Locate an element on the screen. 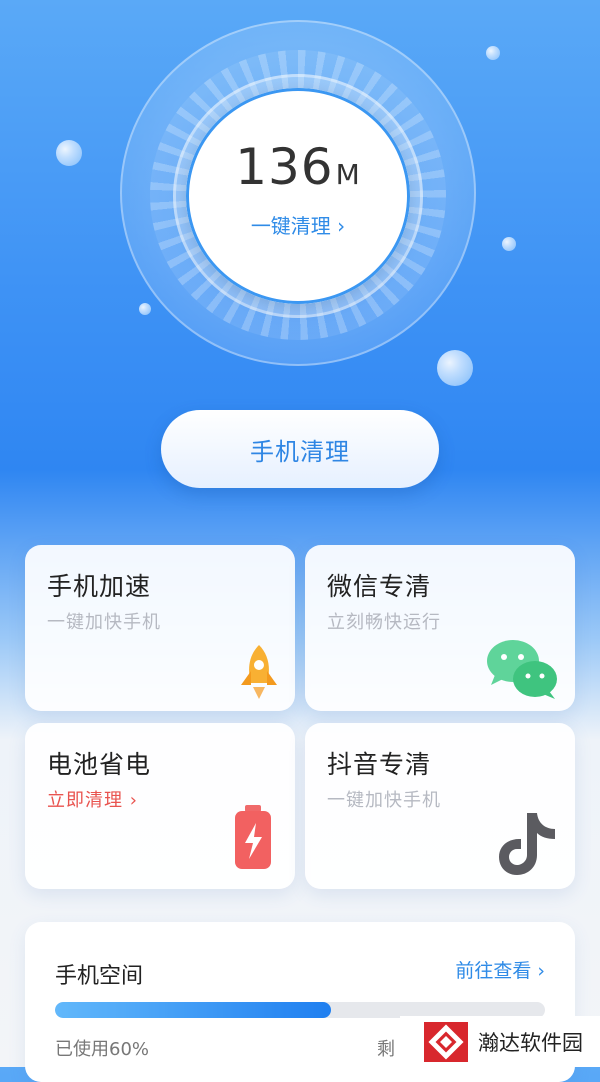 The height and width of the screenshot is (1082, 600). junk-size-number: 136 is located at coordinates (284, 167).